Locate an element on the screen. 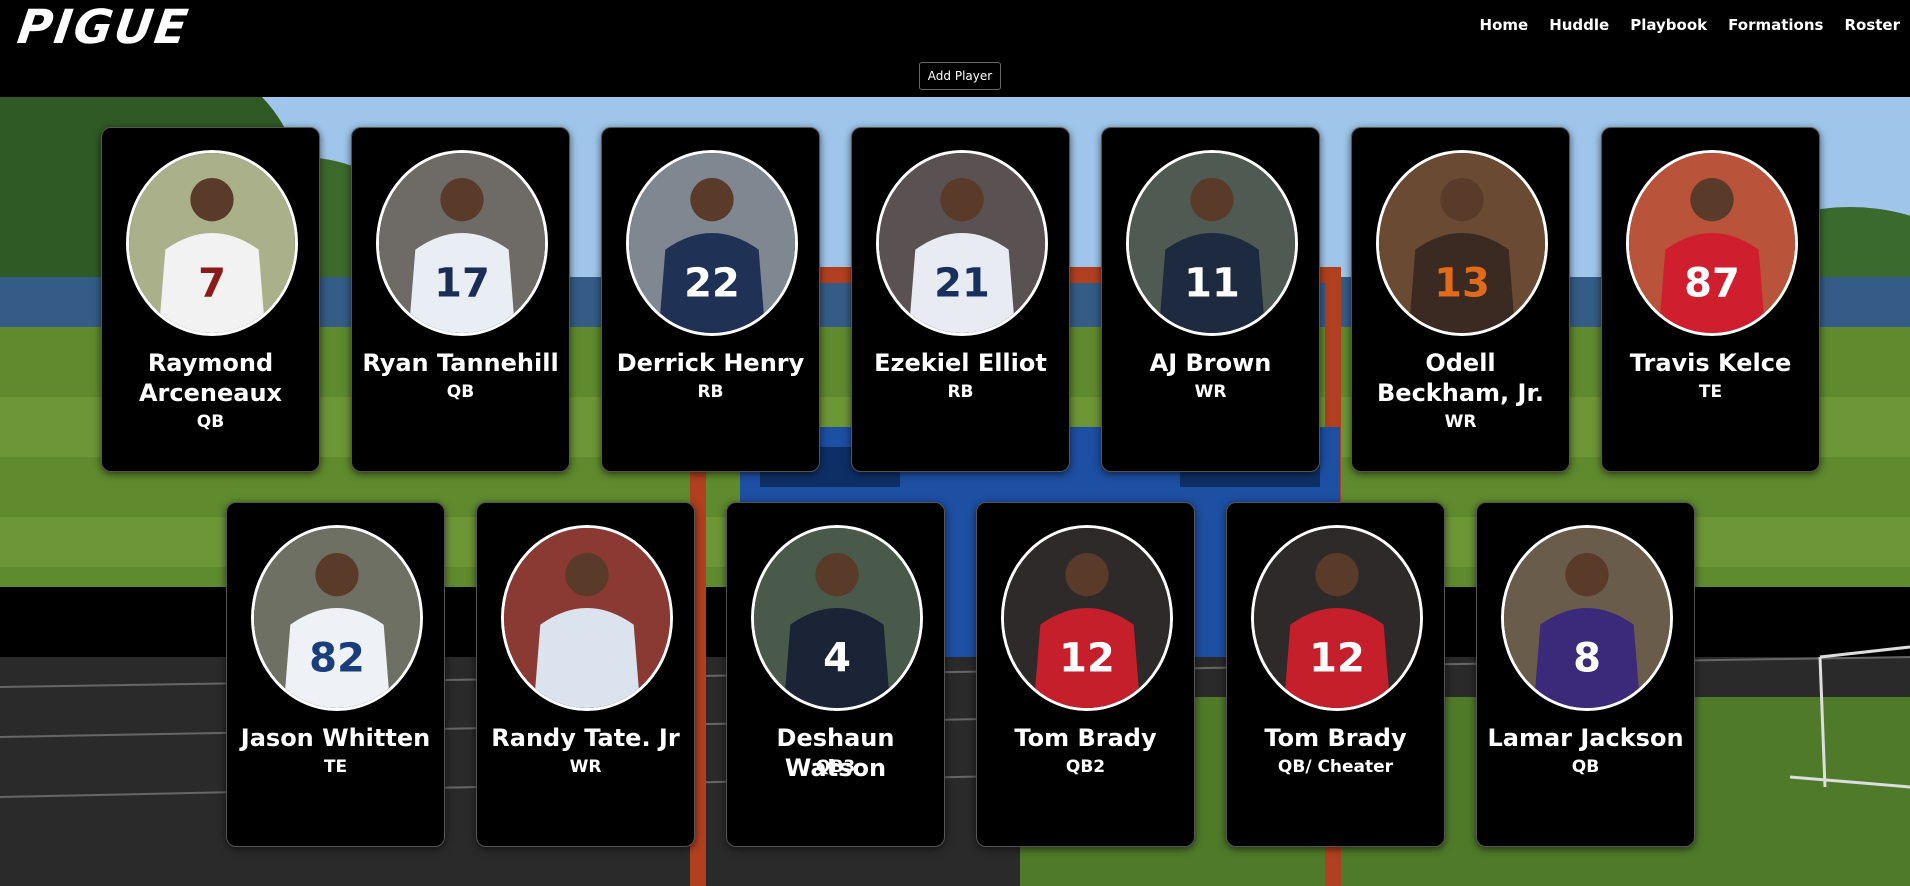  player-photo-icon: 21 is located at coordinates (962, 243).